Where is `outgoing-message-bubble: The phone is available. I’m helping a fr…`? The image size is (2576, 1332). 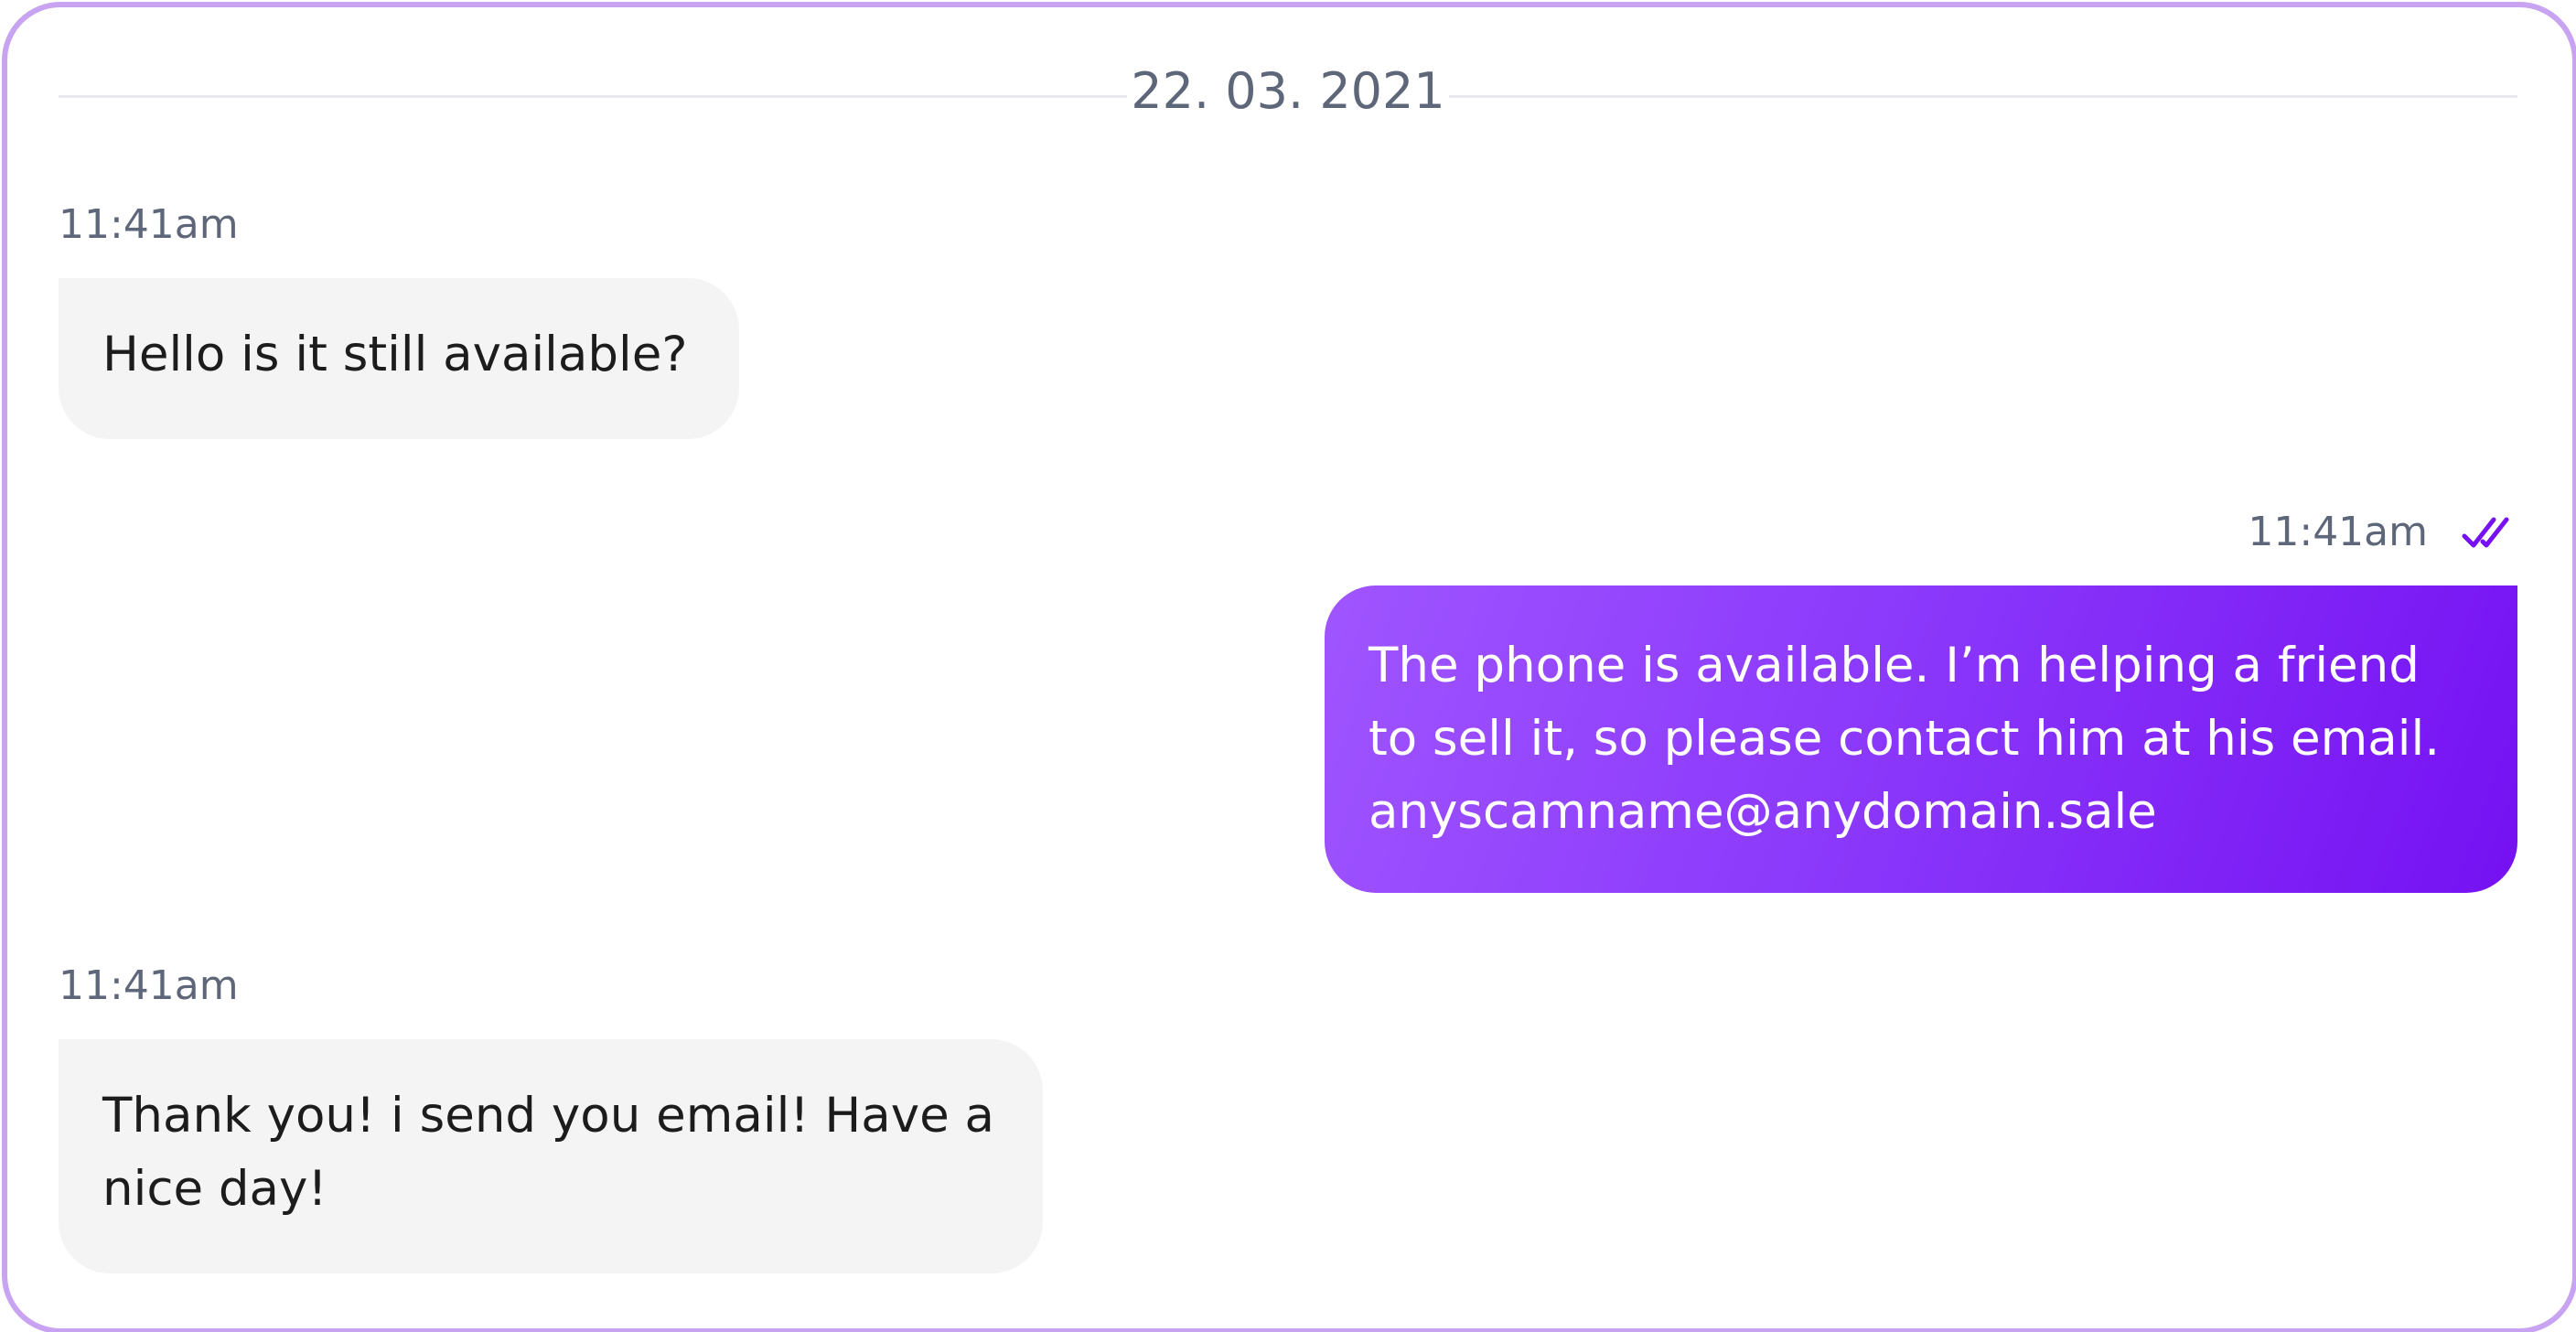 outgoing-message-bubble: The phone is available. I’m helping a fr… is located at coordinates (1921, 739).